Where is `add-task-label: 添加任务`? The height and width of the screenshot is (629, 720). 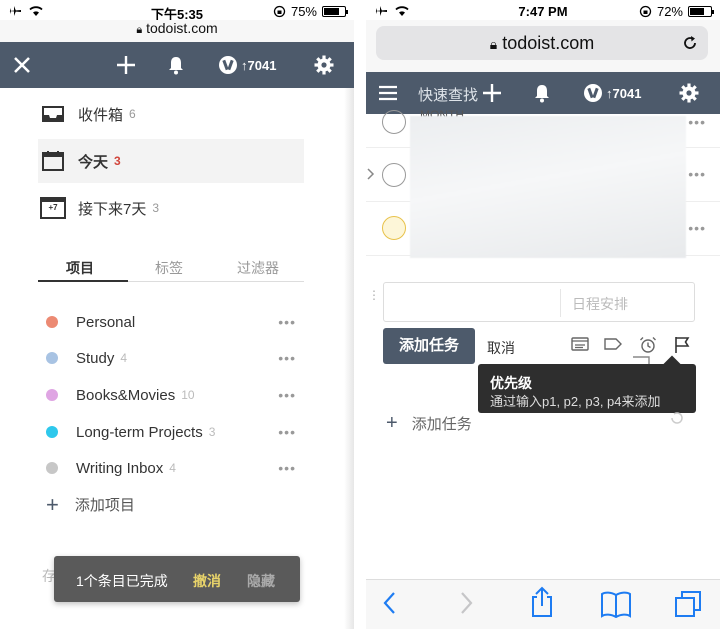 add-task-label: 添加任务 is located at coordinates (441, 424).